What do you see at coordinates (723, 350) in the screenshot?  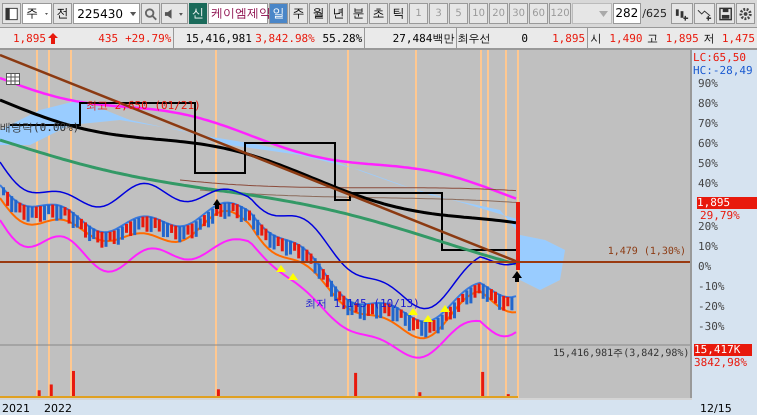 I see `volume-tag: 15,417K` at bounding box center [723, 350].